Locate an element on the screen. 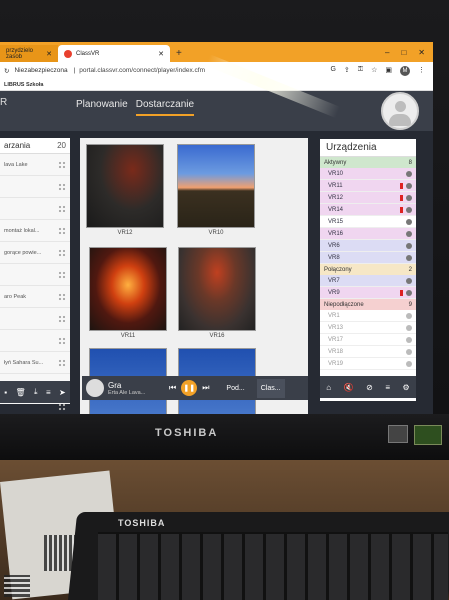  device-group-header: Połączony 2 is located at coordinates (368, 269).